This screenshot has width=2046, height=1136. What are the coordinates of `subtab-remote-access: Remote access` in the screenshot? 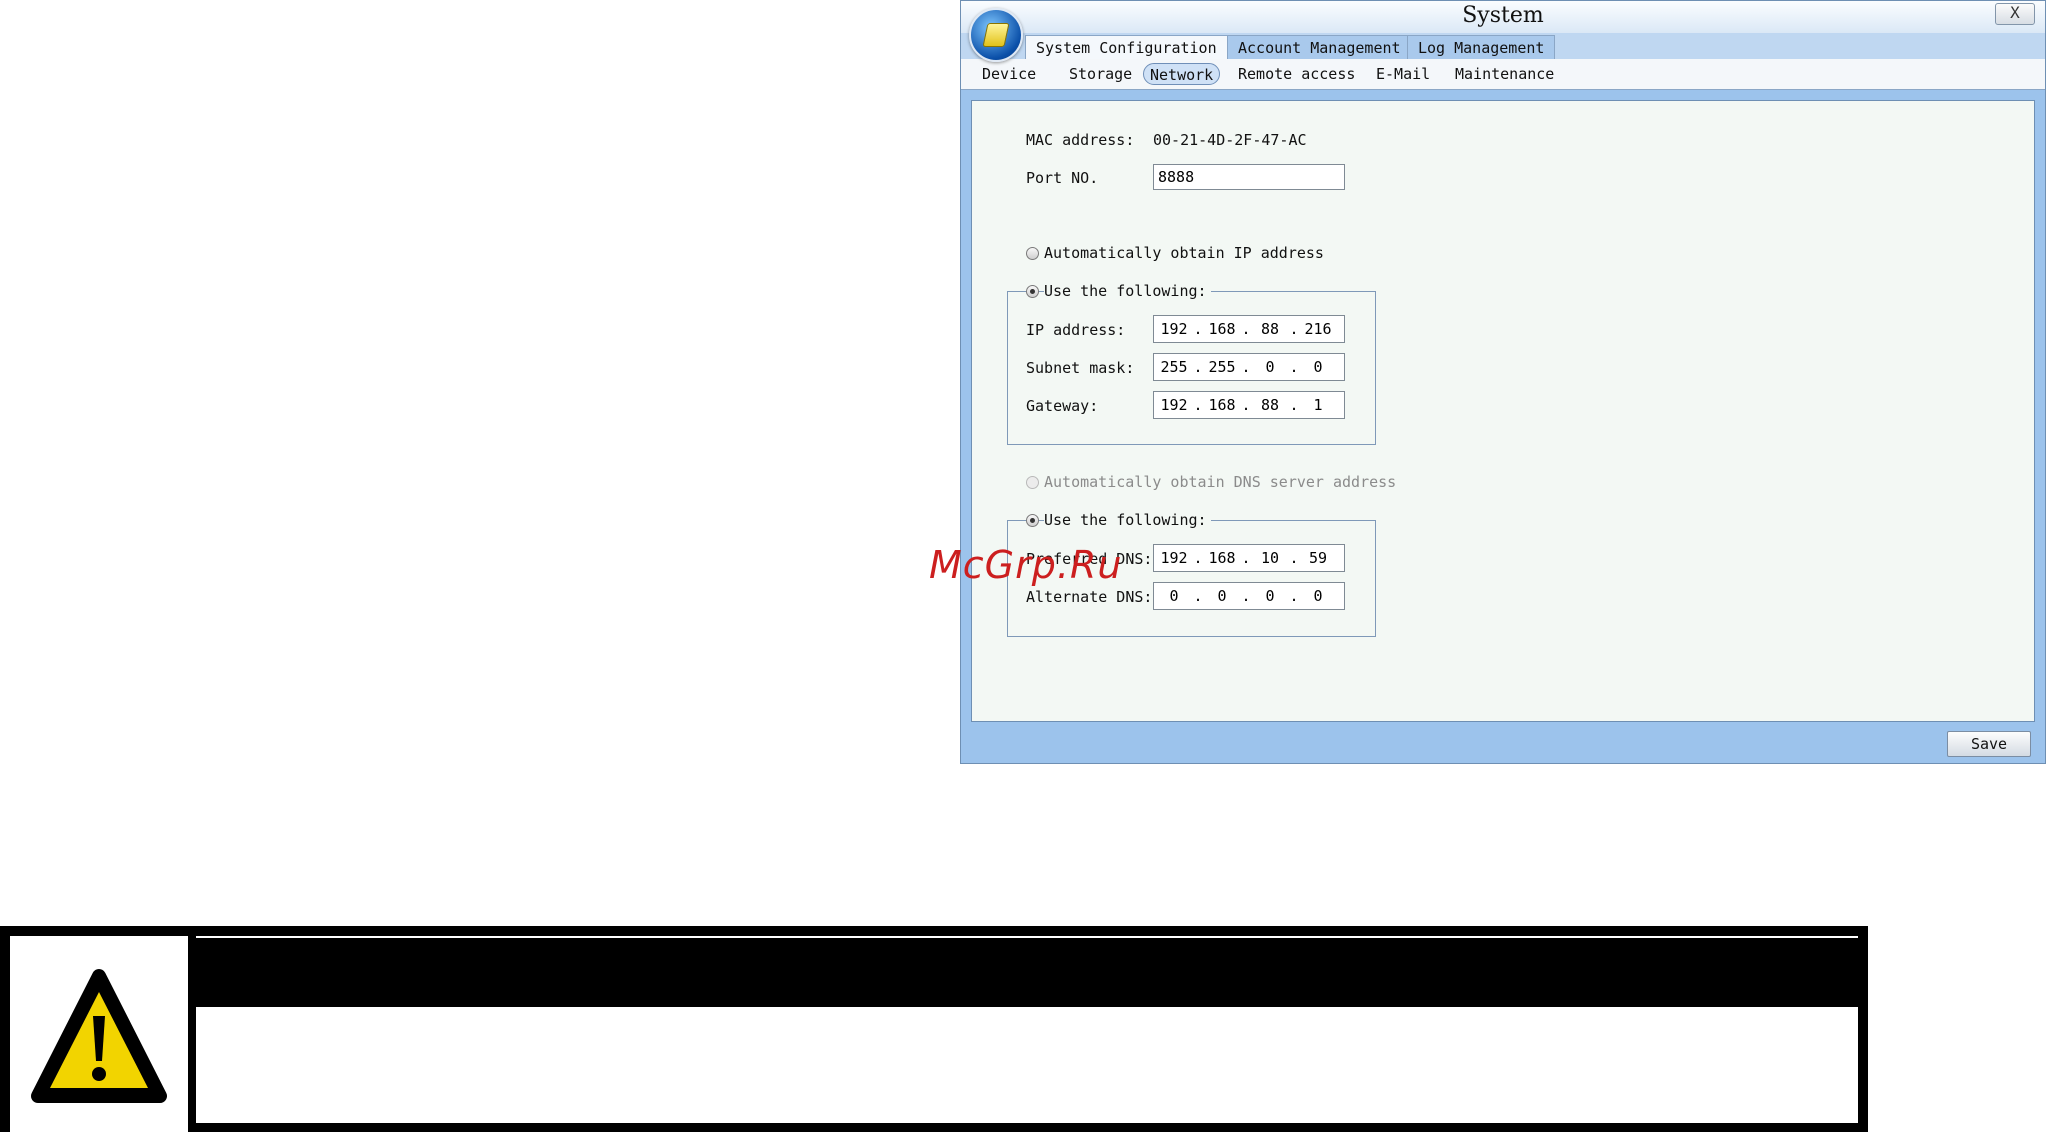 It's located at (1296, 74).